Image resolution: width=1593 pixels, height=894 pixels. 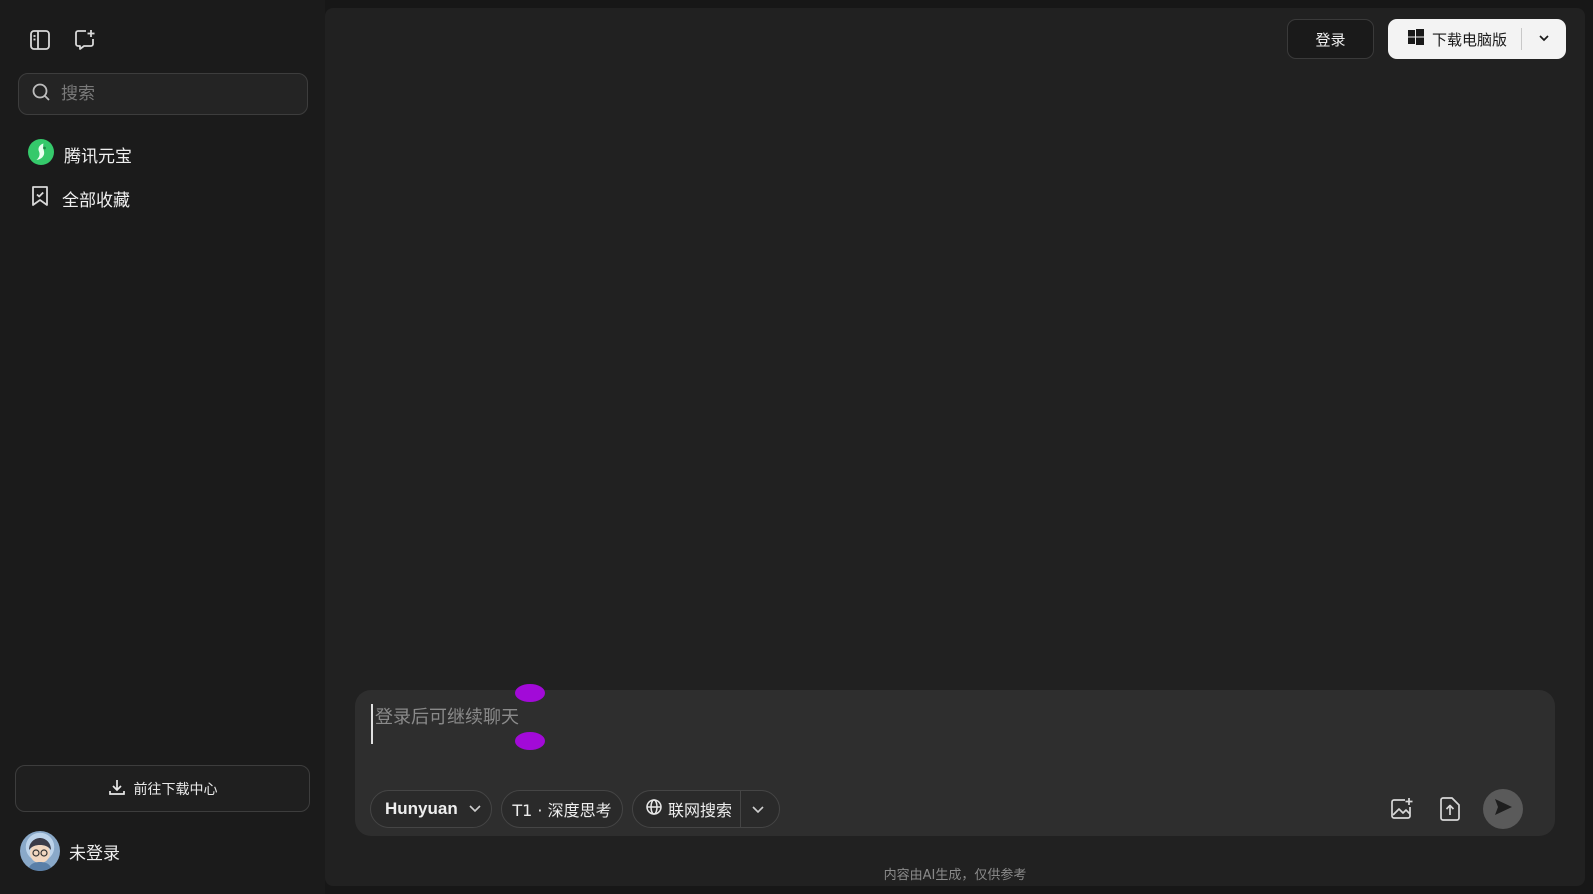 I want to click on deep-think-toggle: T1 · 深度思考, so click(x=562, y=809).